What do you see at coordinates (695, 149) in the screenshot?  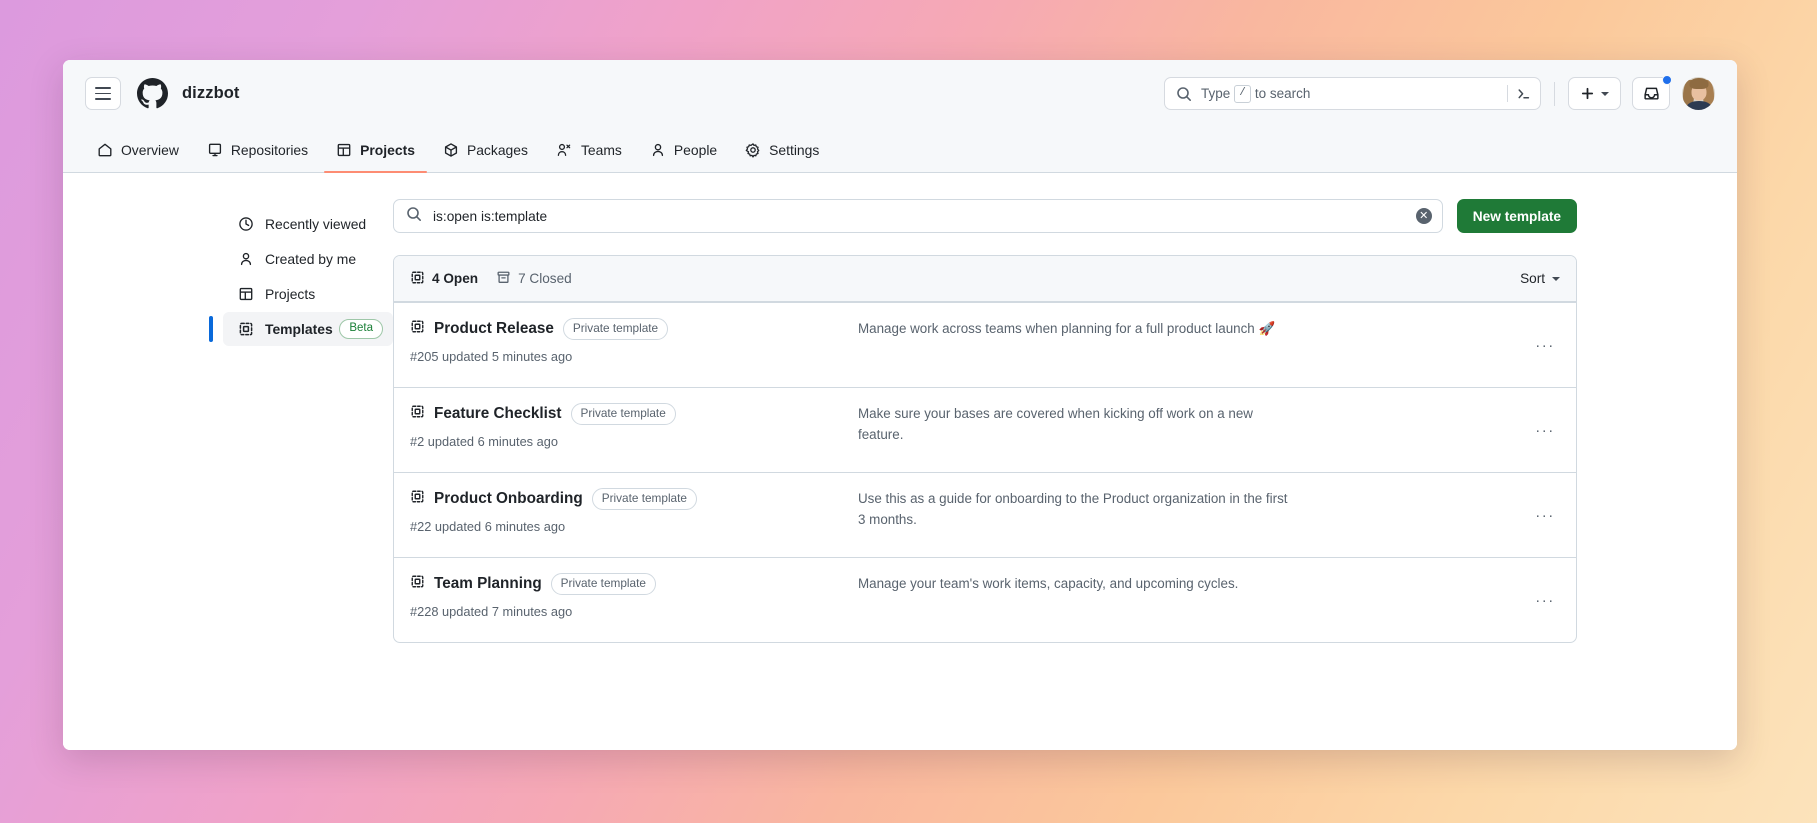 I see `tab-label: People` at bounding box center [695, 149].